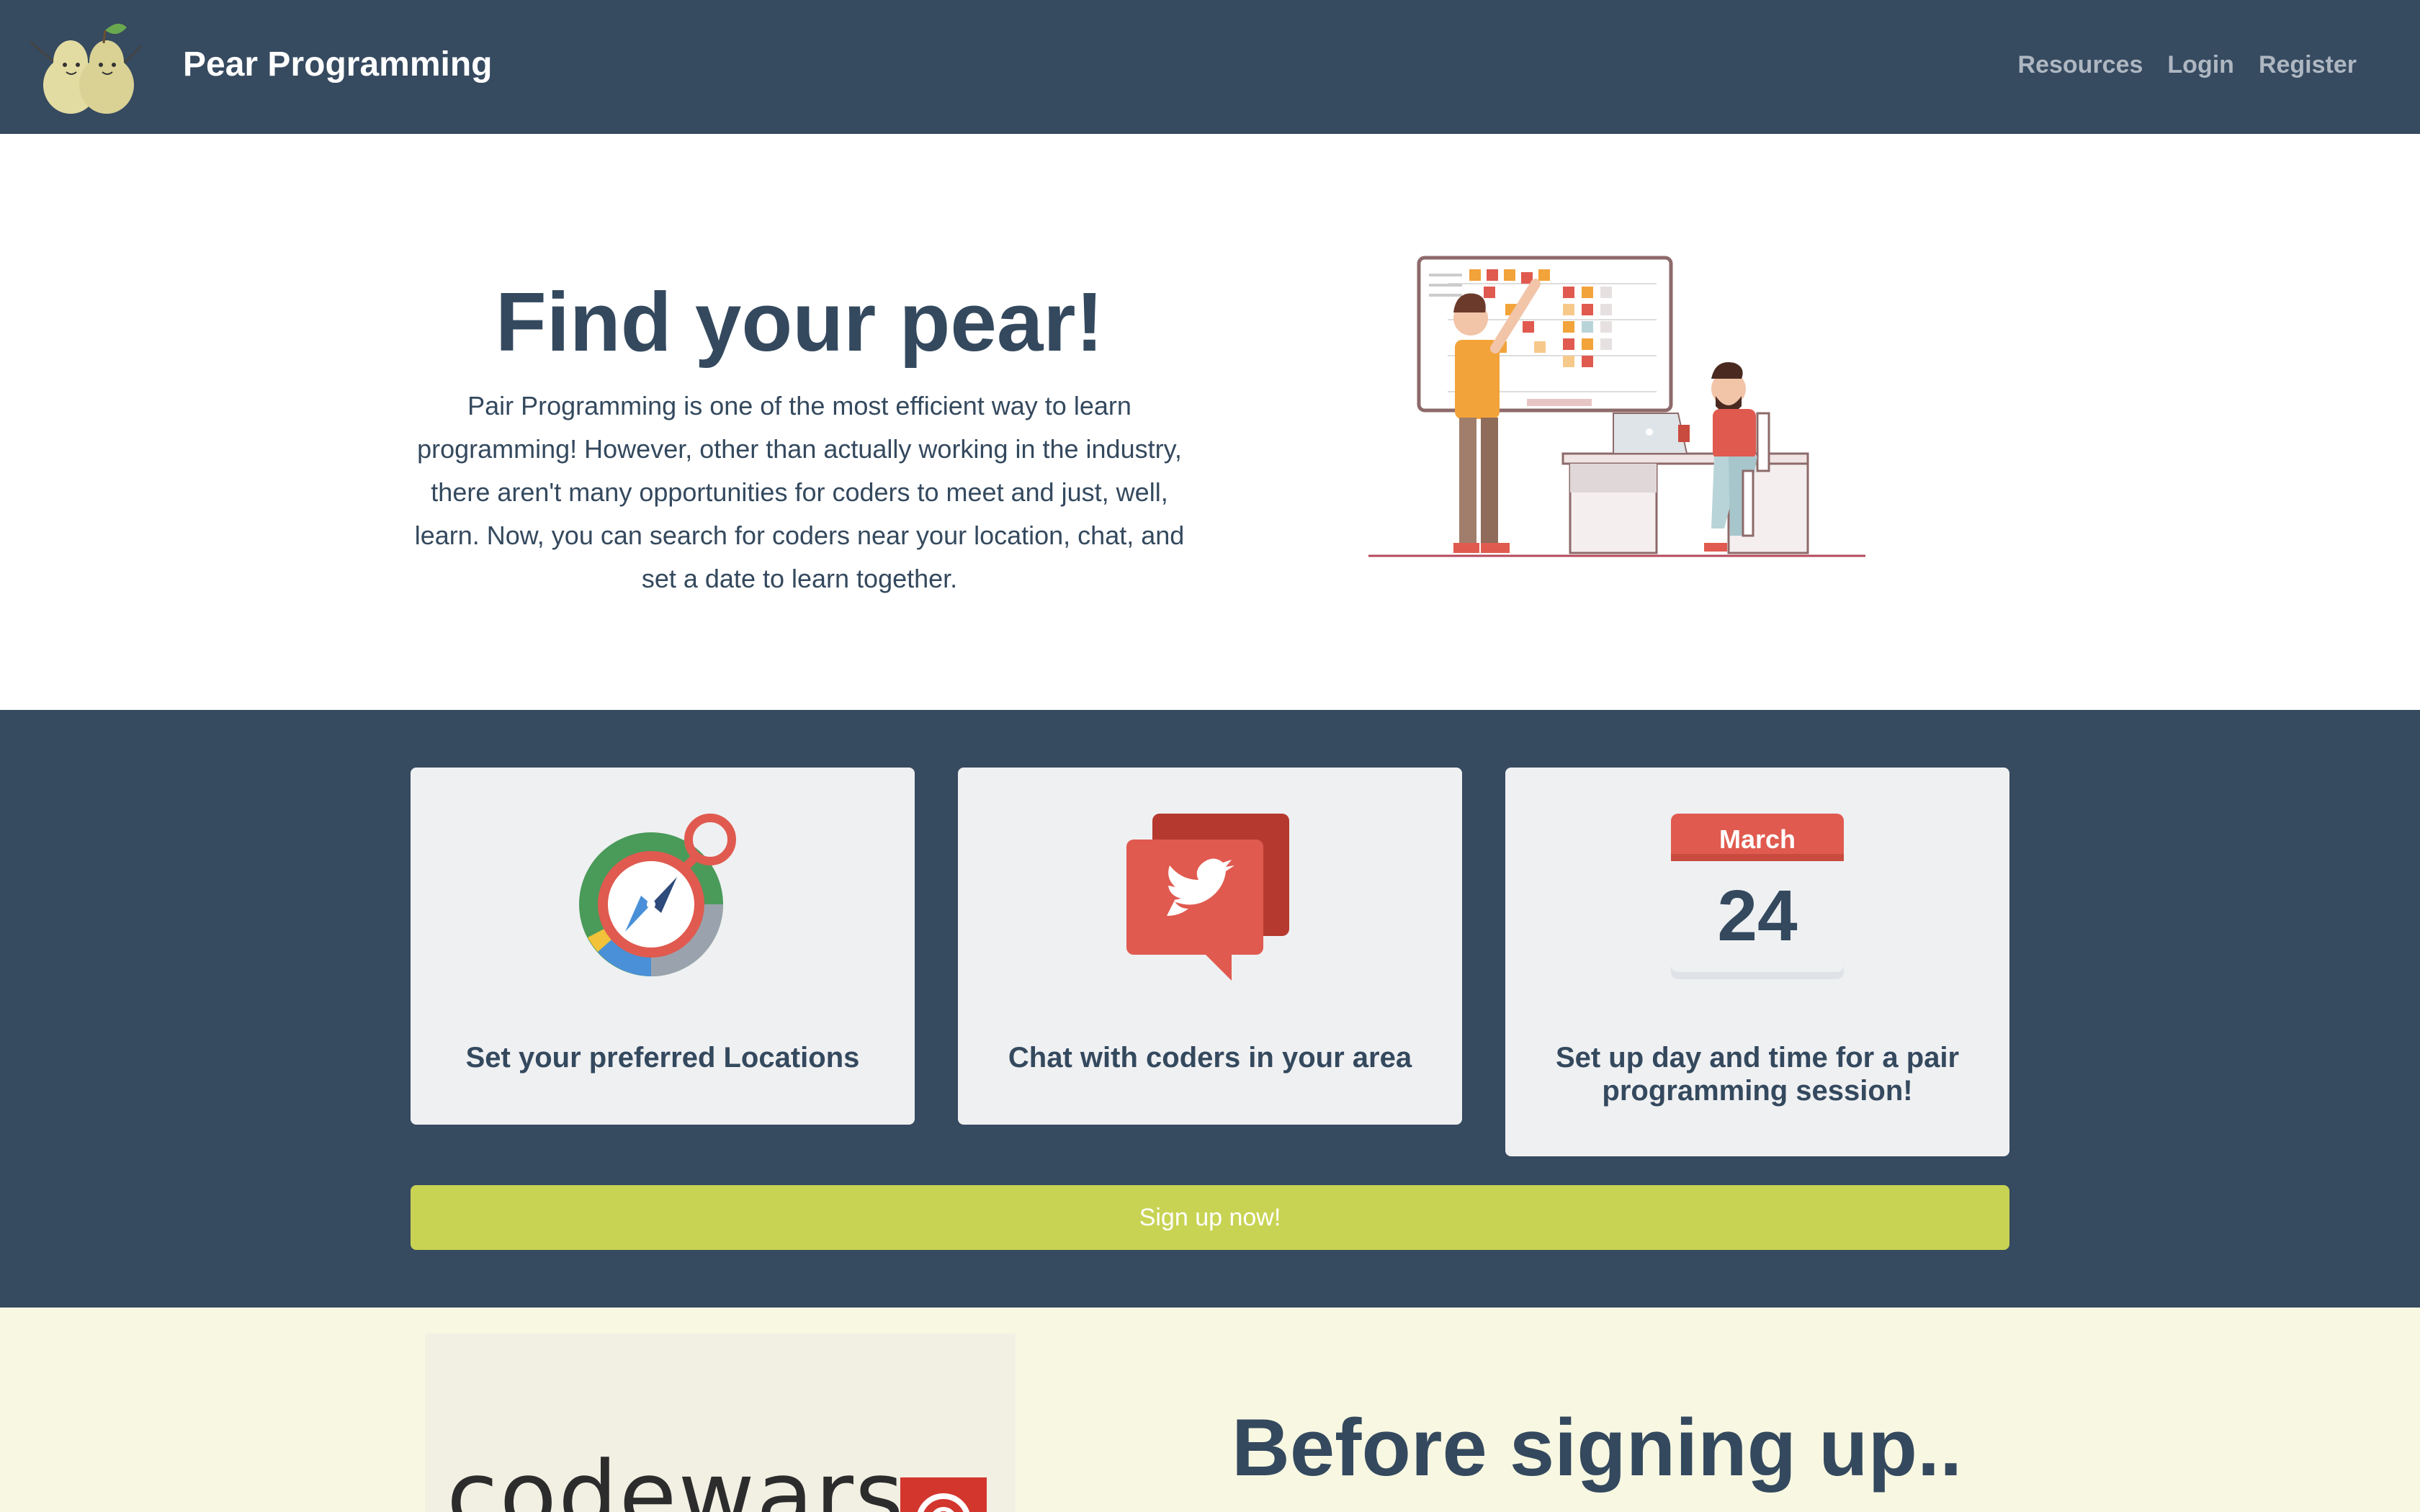 The width and height of the screenshot is (2420, 1512). What do you see at coordinates (662, 1058) in the screenshot?
I see `feature-caption-locations: Set your preferred Locations` at bounding box center [662, 1058].